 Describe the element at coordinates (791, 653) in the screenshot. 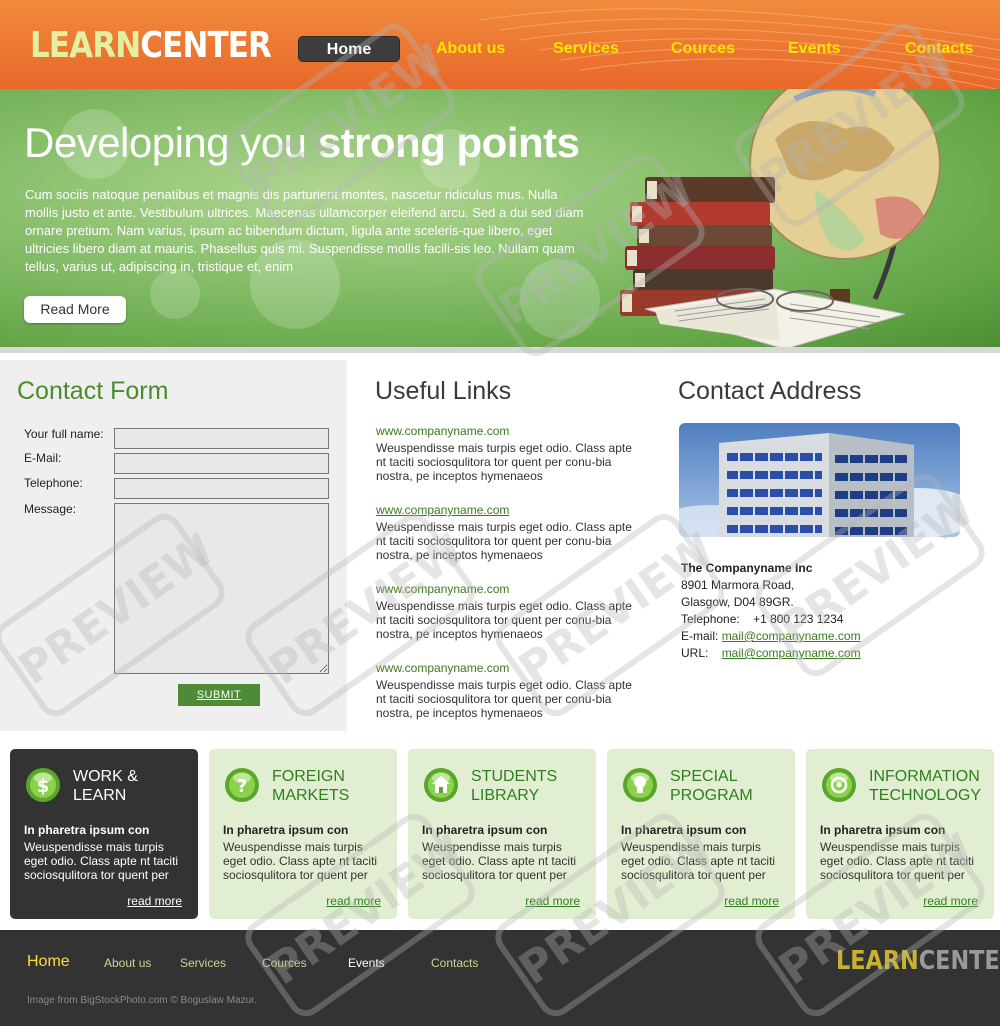

I see `url-link: mail@companyname.com` at that location.